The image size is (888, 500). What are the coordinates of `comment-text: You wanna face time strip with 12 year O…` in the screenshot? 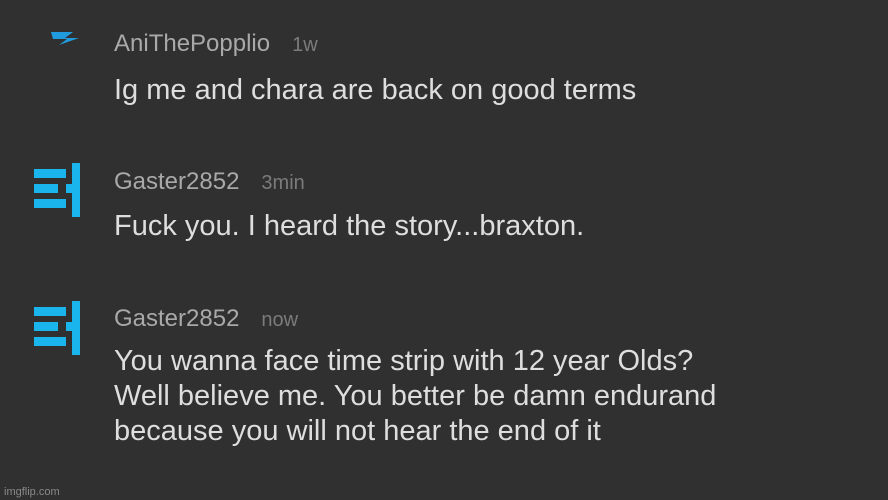 It's located at (415, 396).